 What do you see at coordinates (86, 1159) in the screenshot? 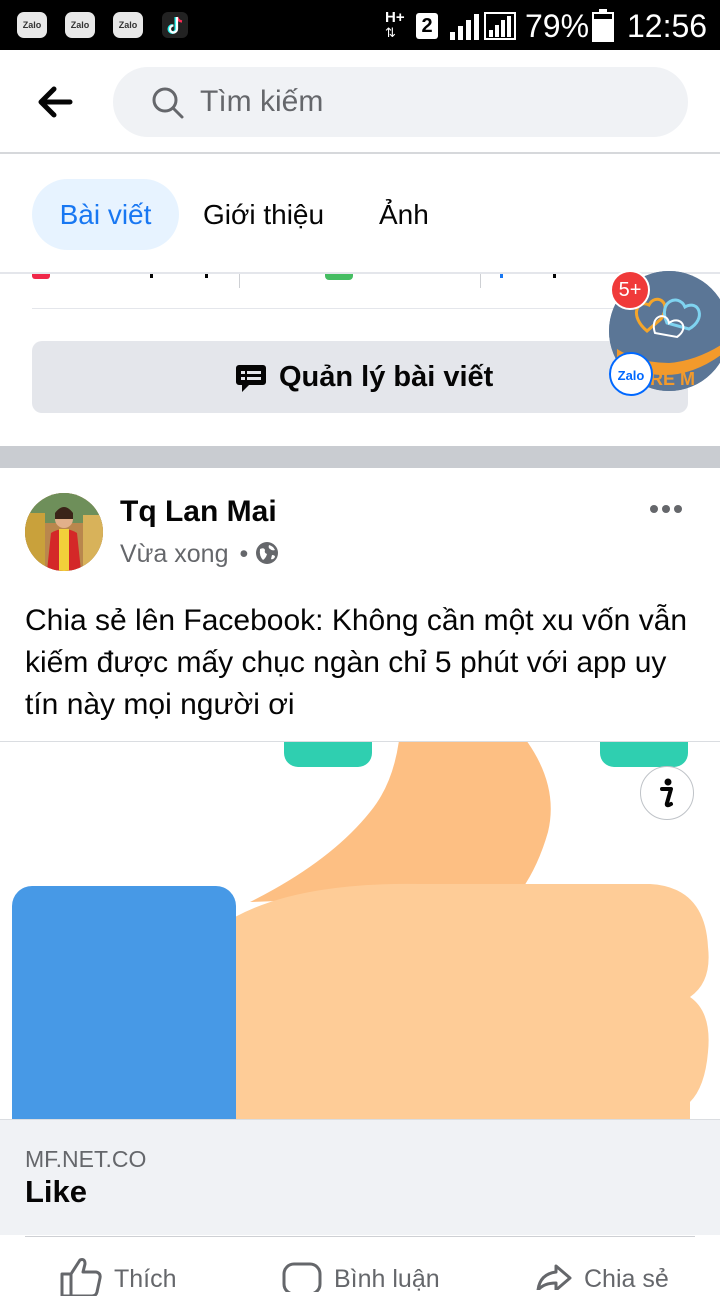
I see `link-domain: MF.NET.CO` at bounding box center [86, 1159].